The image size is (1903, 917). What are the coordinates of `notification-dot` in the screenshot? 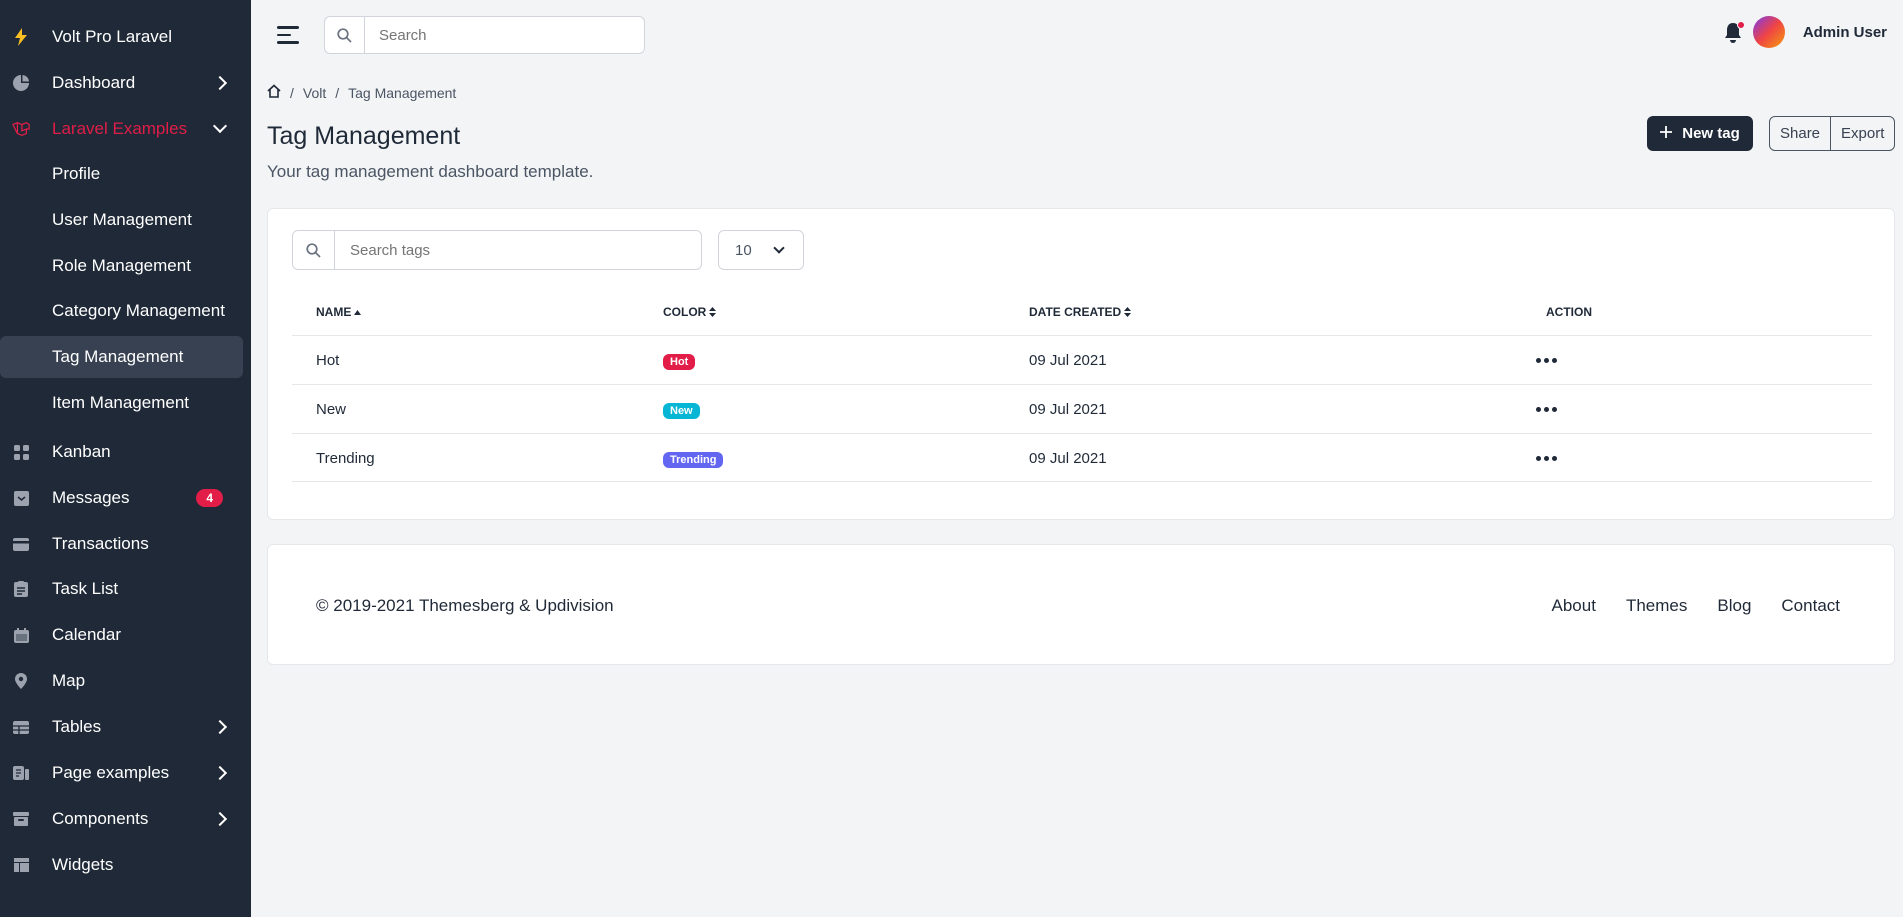 It's located at (1741, 25).